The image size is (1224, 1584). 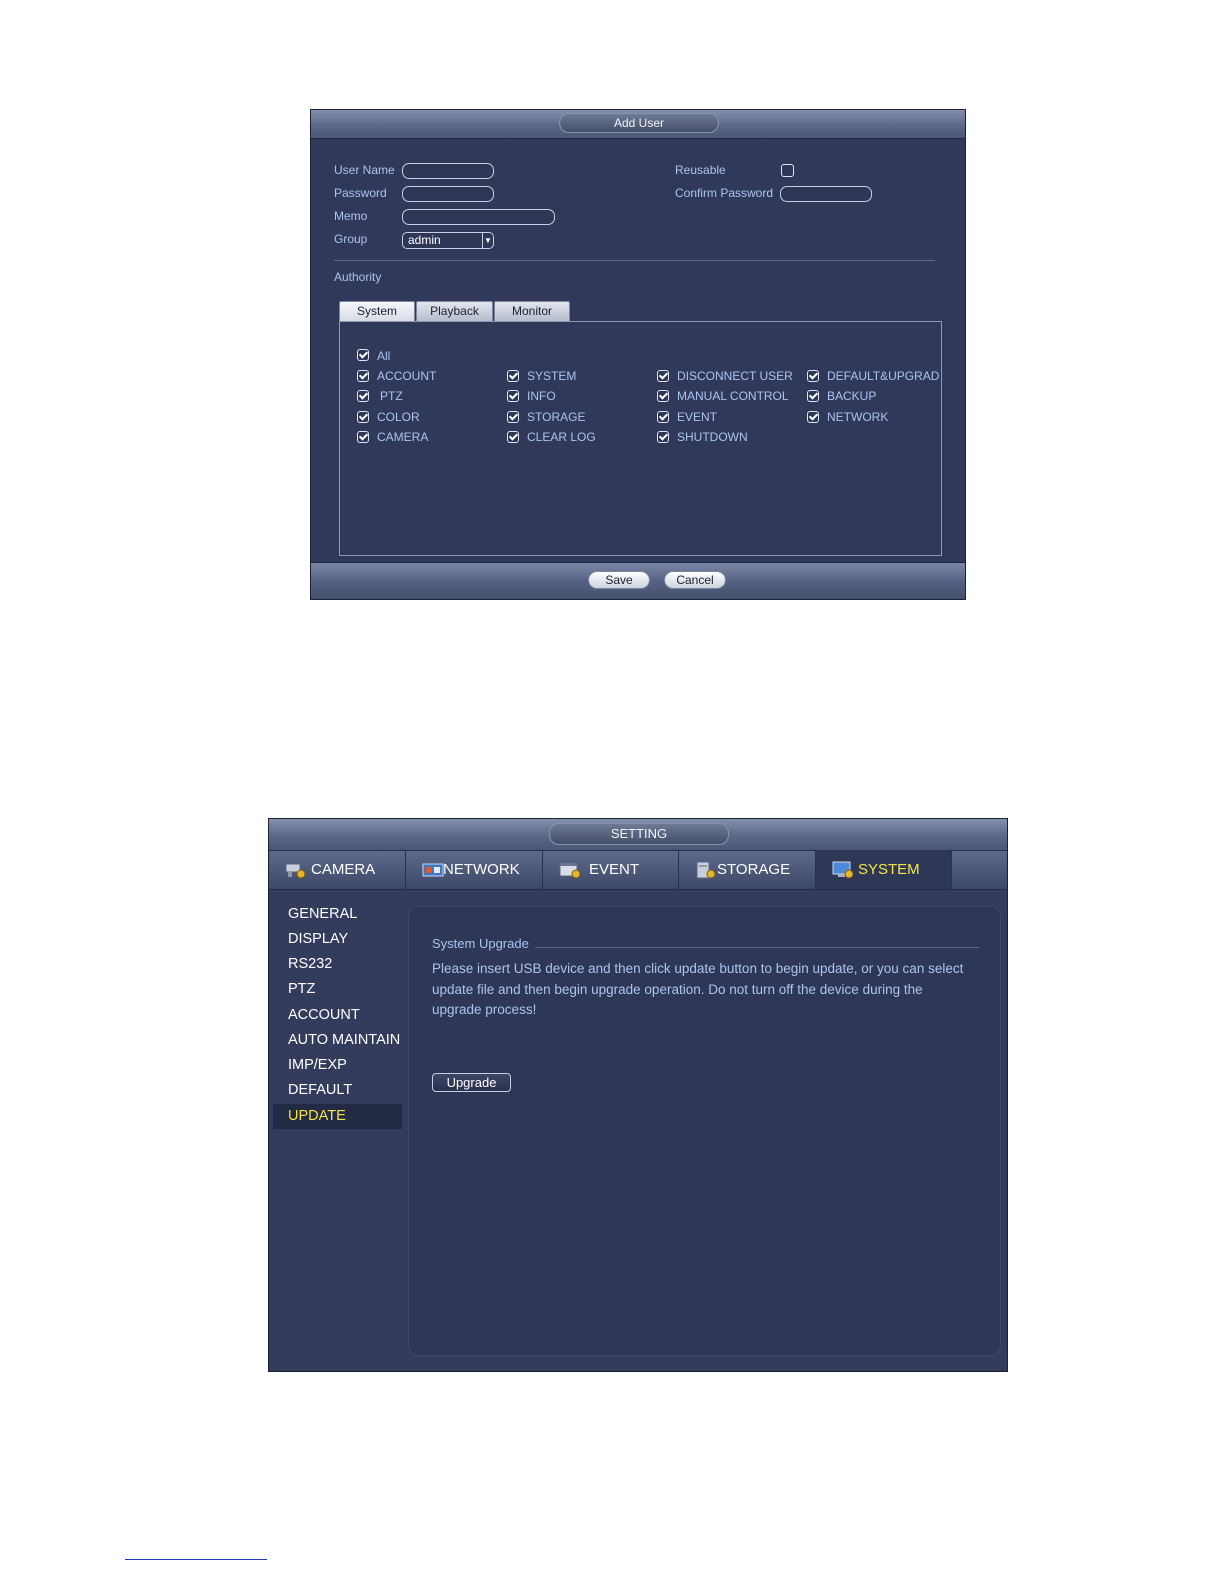 What do you see at coordinates (337, 1116) in the screenshot?
I see `sidebar-item-update: UPDATE` at bounding box center [337, 1116].